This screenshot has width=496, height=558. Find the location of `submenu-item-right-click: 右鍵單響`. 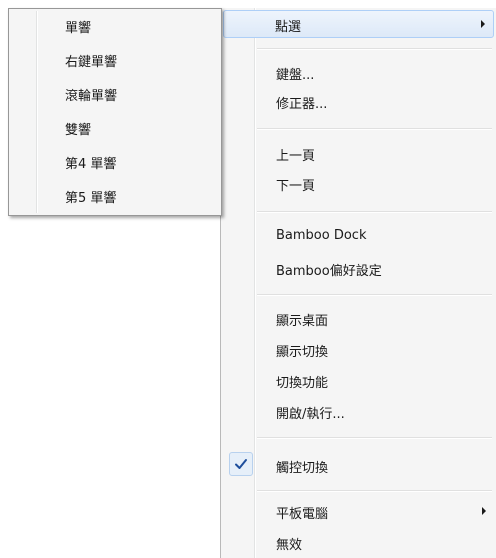

submenu-item-right-click: 右鍵單響 is located at coordinates (115, 60).